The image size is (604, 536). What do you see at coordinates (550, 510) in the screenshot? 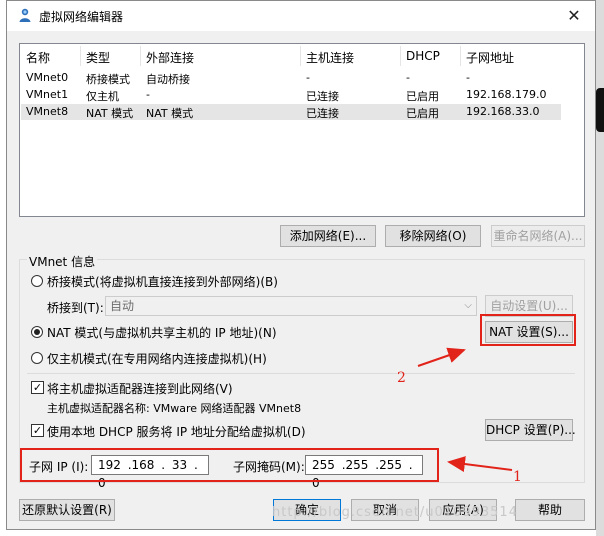
I see `help-button: 帮助` at bounding box center [550, 510].